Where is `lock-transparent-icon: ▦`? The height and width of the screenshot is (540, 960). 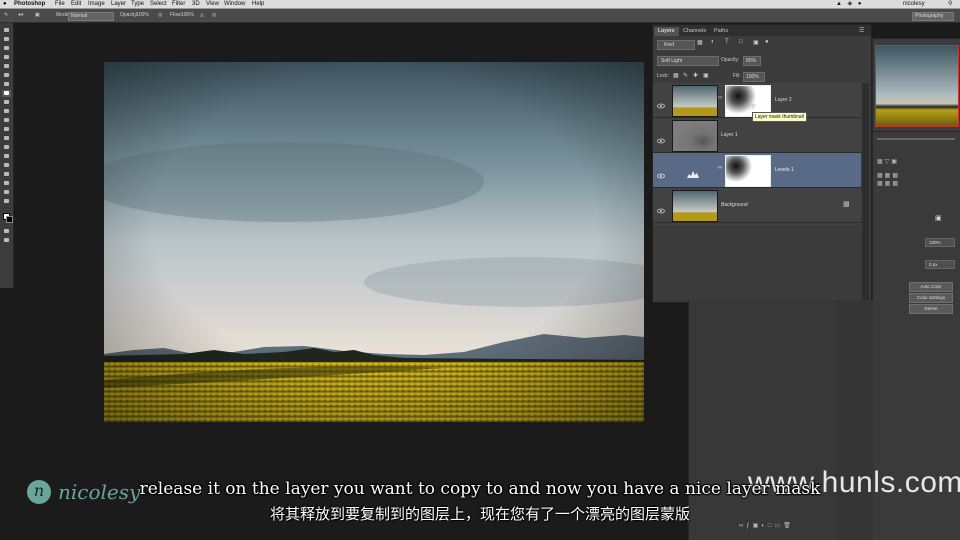 lock-transparent-icon: ▦ is located at coordinates (676, 75).